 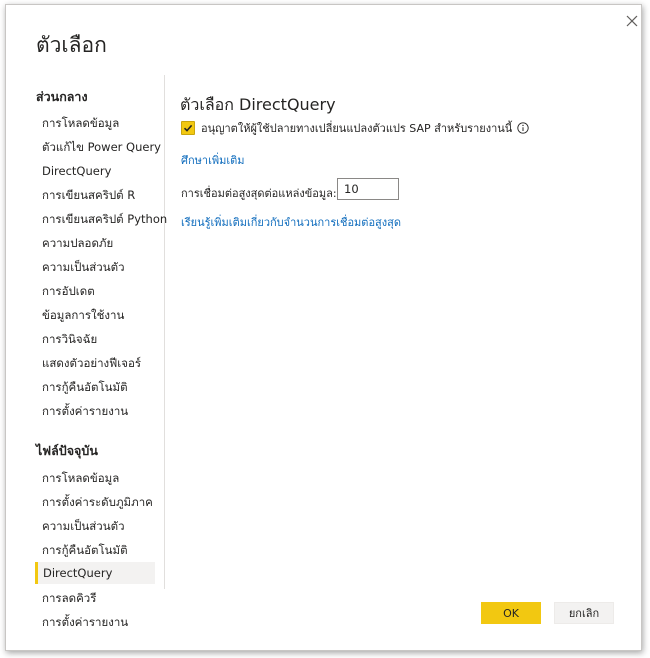 I want to click on sidebar-item-global-python-scripting: การเขียนสคริปต์ Python, so click(x=102, y=219).